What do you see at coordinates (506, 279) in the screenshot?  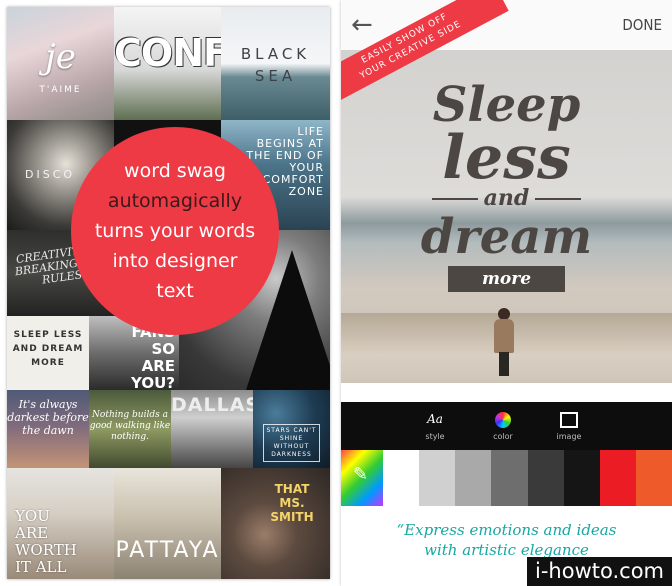 I see `quote-banner: more` at bounding box center [506, 279].